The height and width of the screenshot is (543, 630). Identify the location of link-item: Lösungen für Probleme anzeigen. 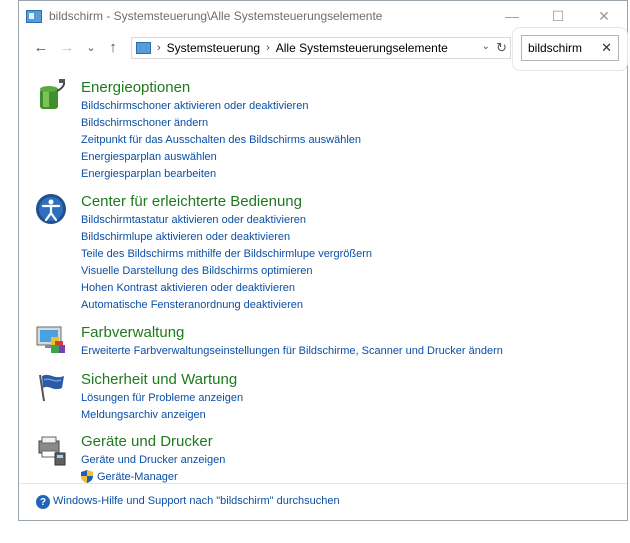
(162, 398).